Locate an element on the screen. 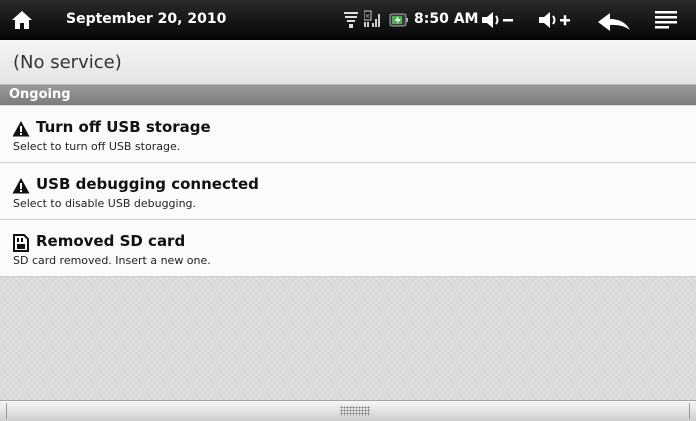 The image size is (696, 421). back-icon is located at coordinates (614, 21).